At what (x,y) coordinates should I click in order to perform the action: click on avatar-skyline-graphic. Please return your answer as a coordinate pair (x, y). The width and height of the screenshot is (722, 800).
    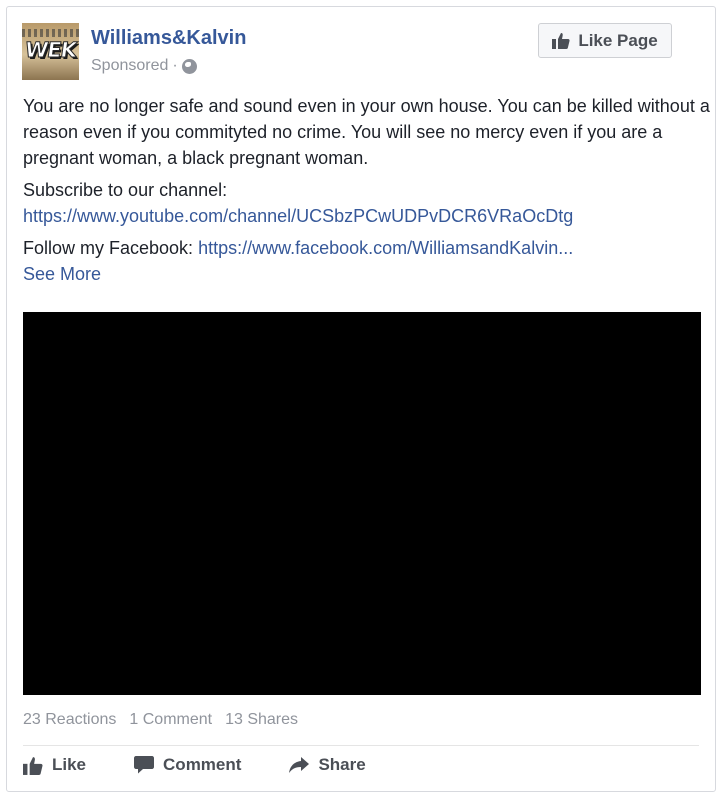
    Looking at the image, I should click on (50, 33).